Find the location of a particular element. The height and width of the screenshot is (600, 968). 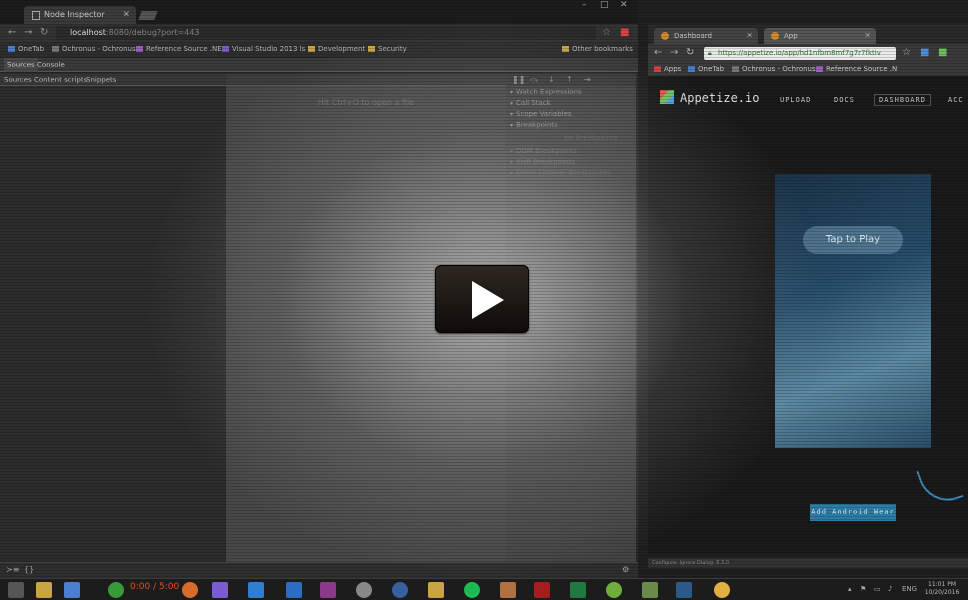

pretty-print-icon: {} is located at coordinates (29, 569).